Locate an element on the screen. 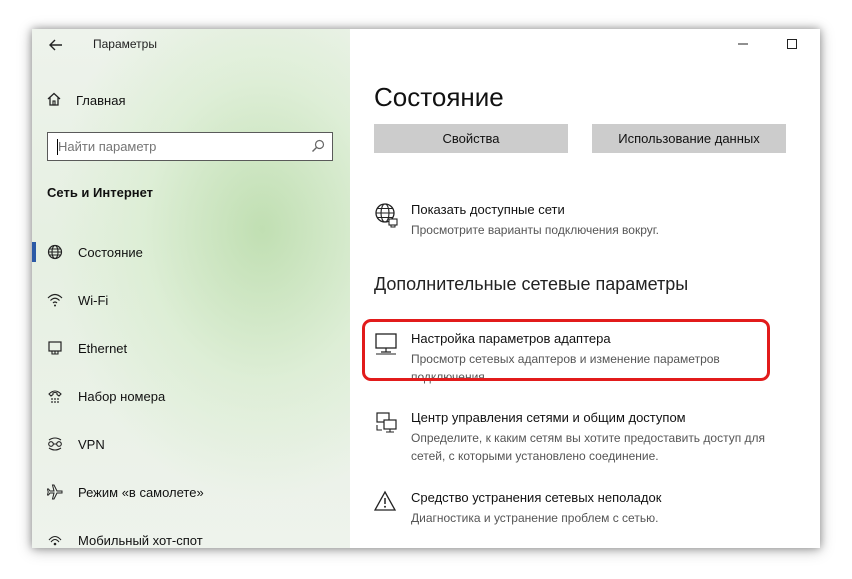 This screenshot has height=579, width=852. vpn-icon is located at coordinates (55, 444).